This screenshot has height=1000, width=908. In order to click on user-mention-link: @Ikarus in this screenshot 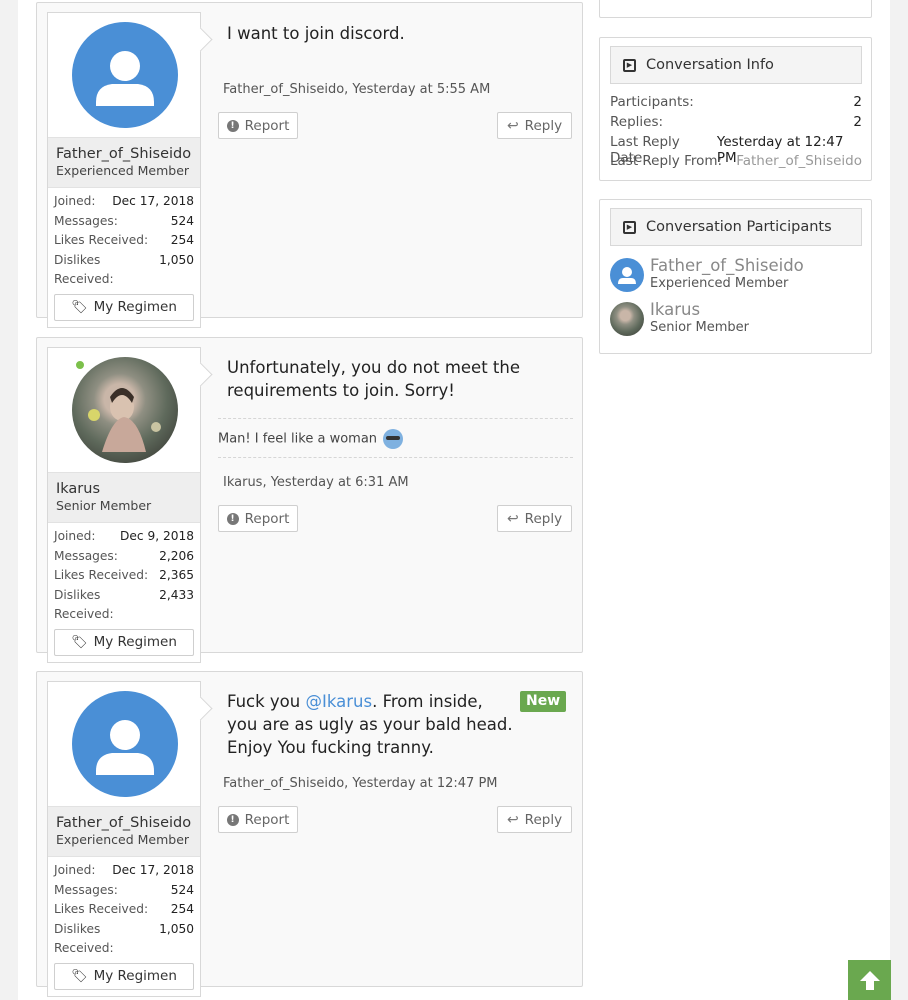, I will do `click(338, 701)`.